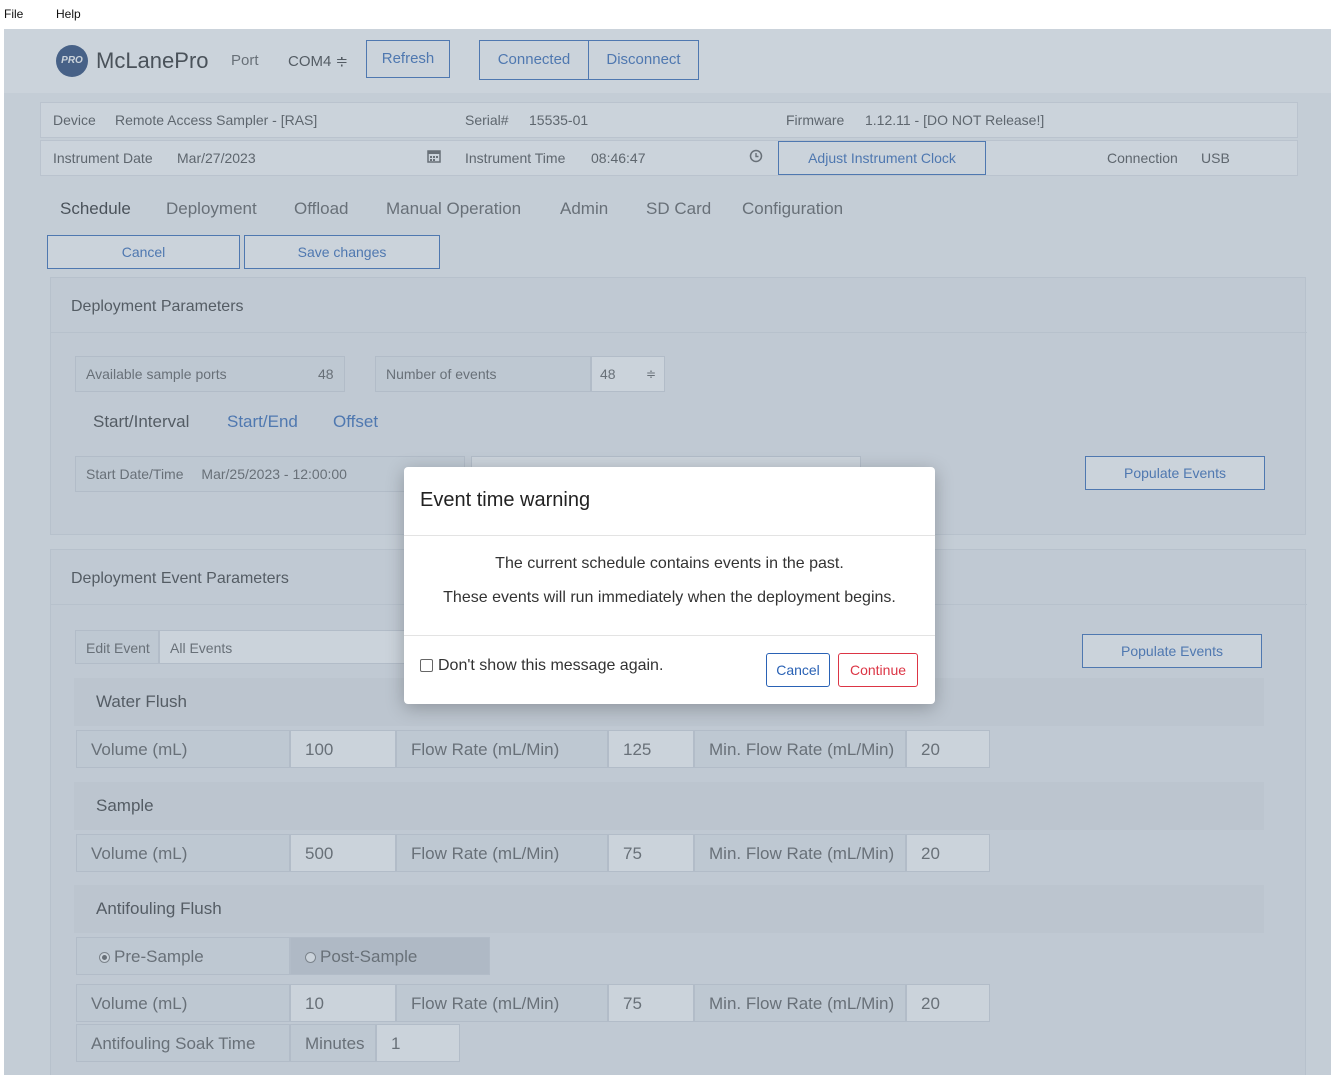 The width and height of the screenshot is (1333, 1075). Describe the element at coordinates (426, 665) in the screenshot. I see `dont-show-again-checkbox` at that location.